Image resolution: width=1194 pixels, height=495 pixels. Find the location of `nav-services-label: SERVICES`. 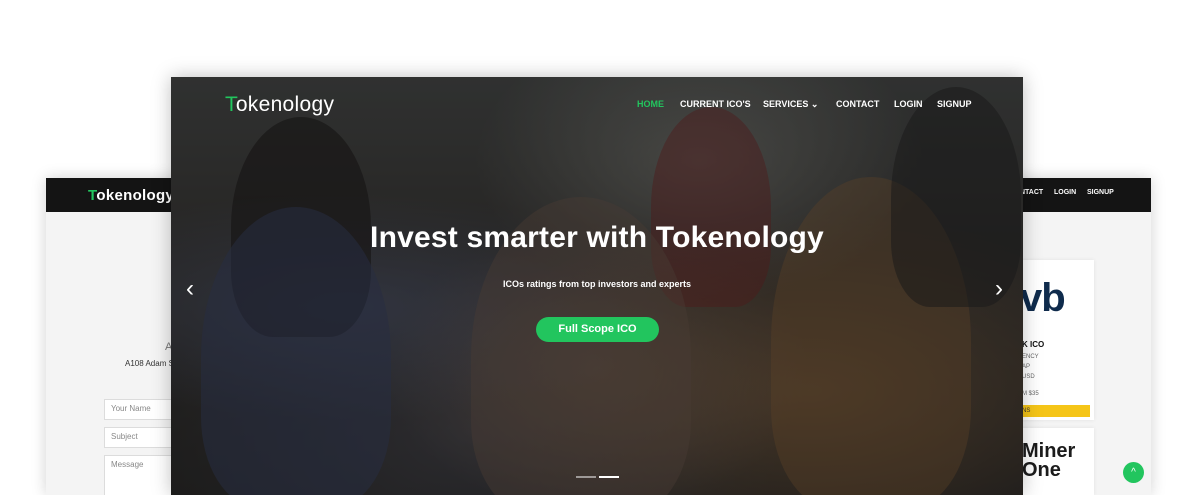

nav-services-label: SERVICES is located at coordinates (786, 104).